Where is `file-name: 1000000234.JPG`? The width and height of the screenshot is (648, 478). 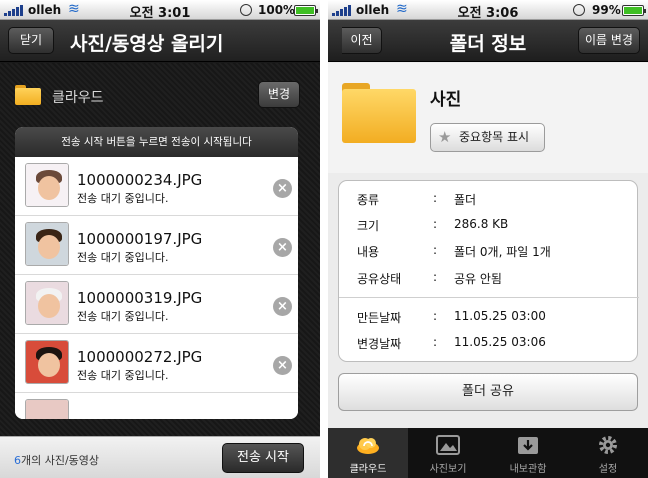 file-name: 1000000234.JPG is located at coordinates (140, 180).